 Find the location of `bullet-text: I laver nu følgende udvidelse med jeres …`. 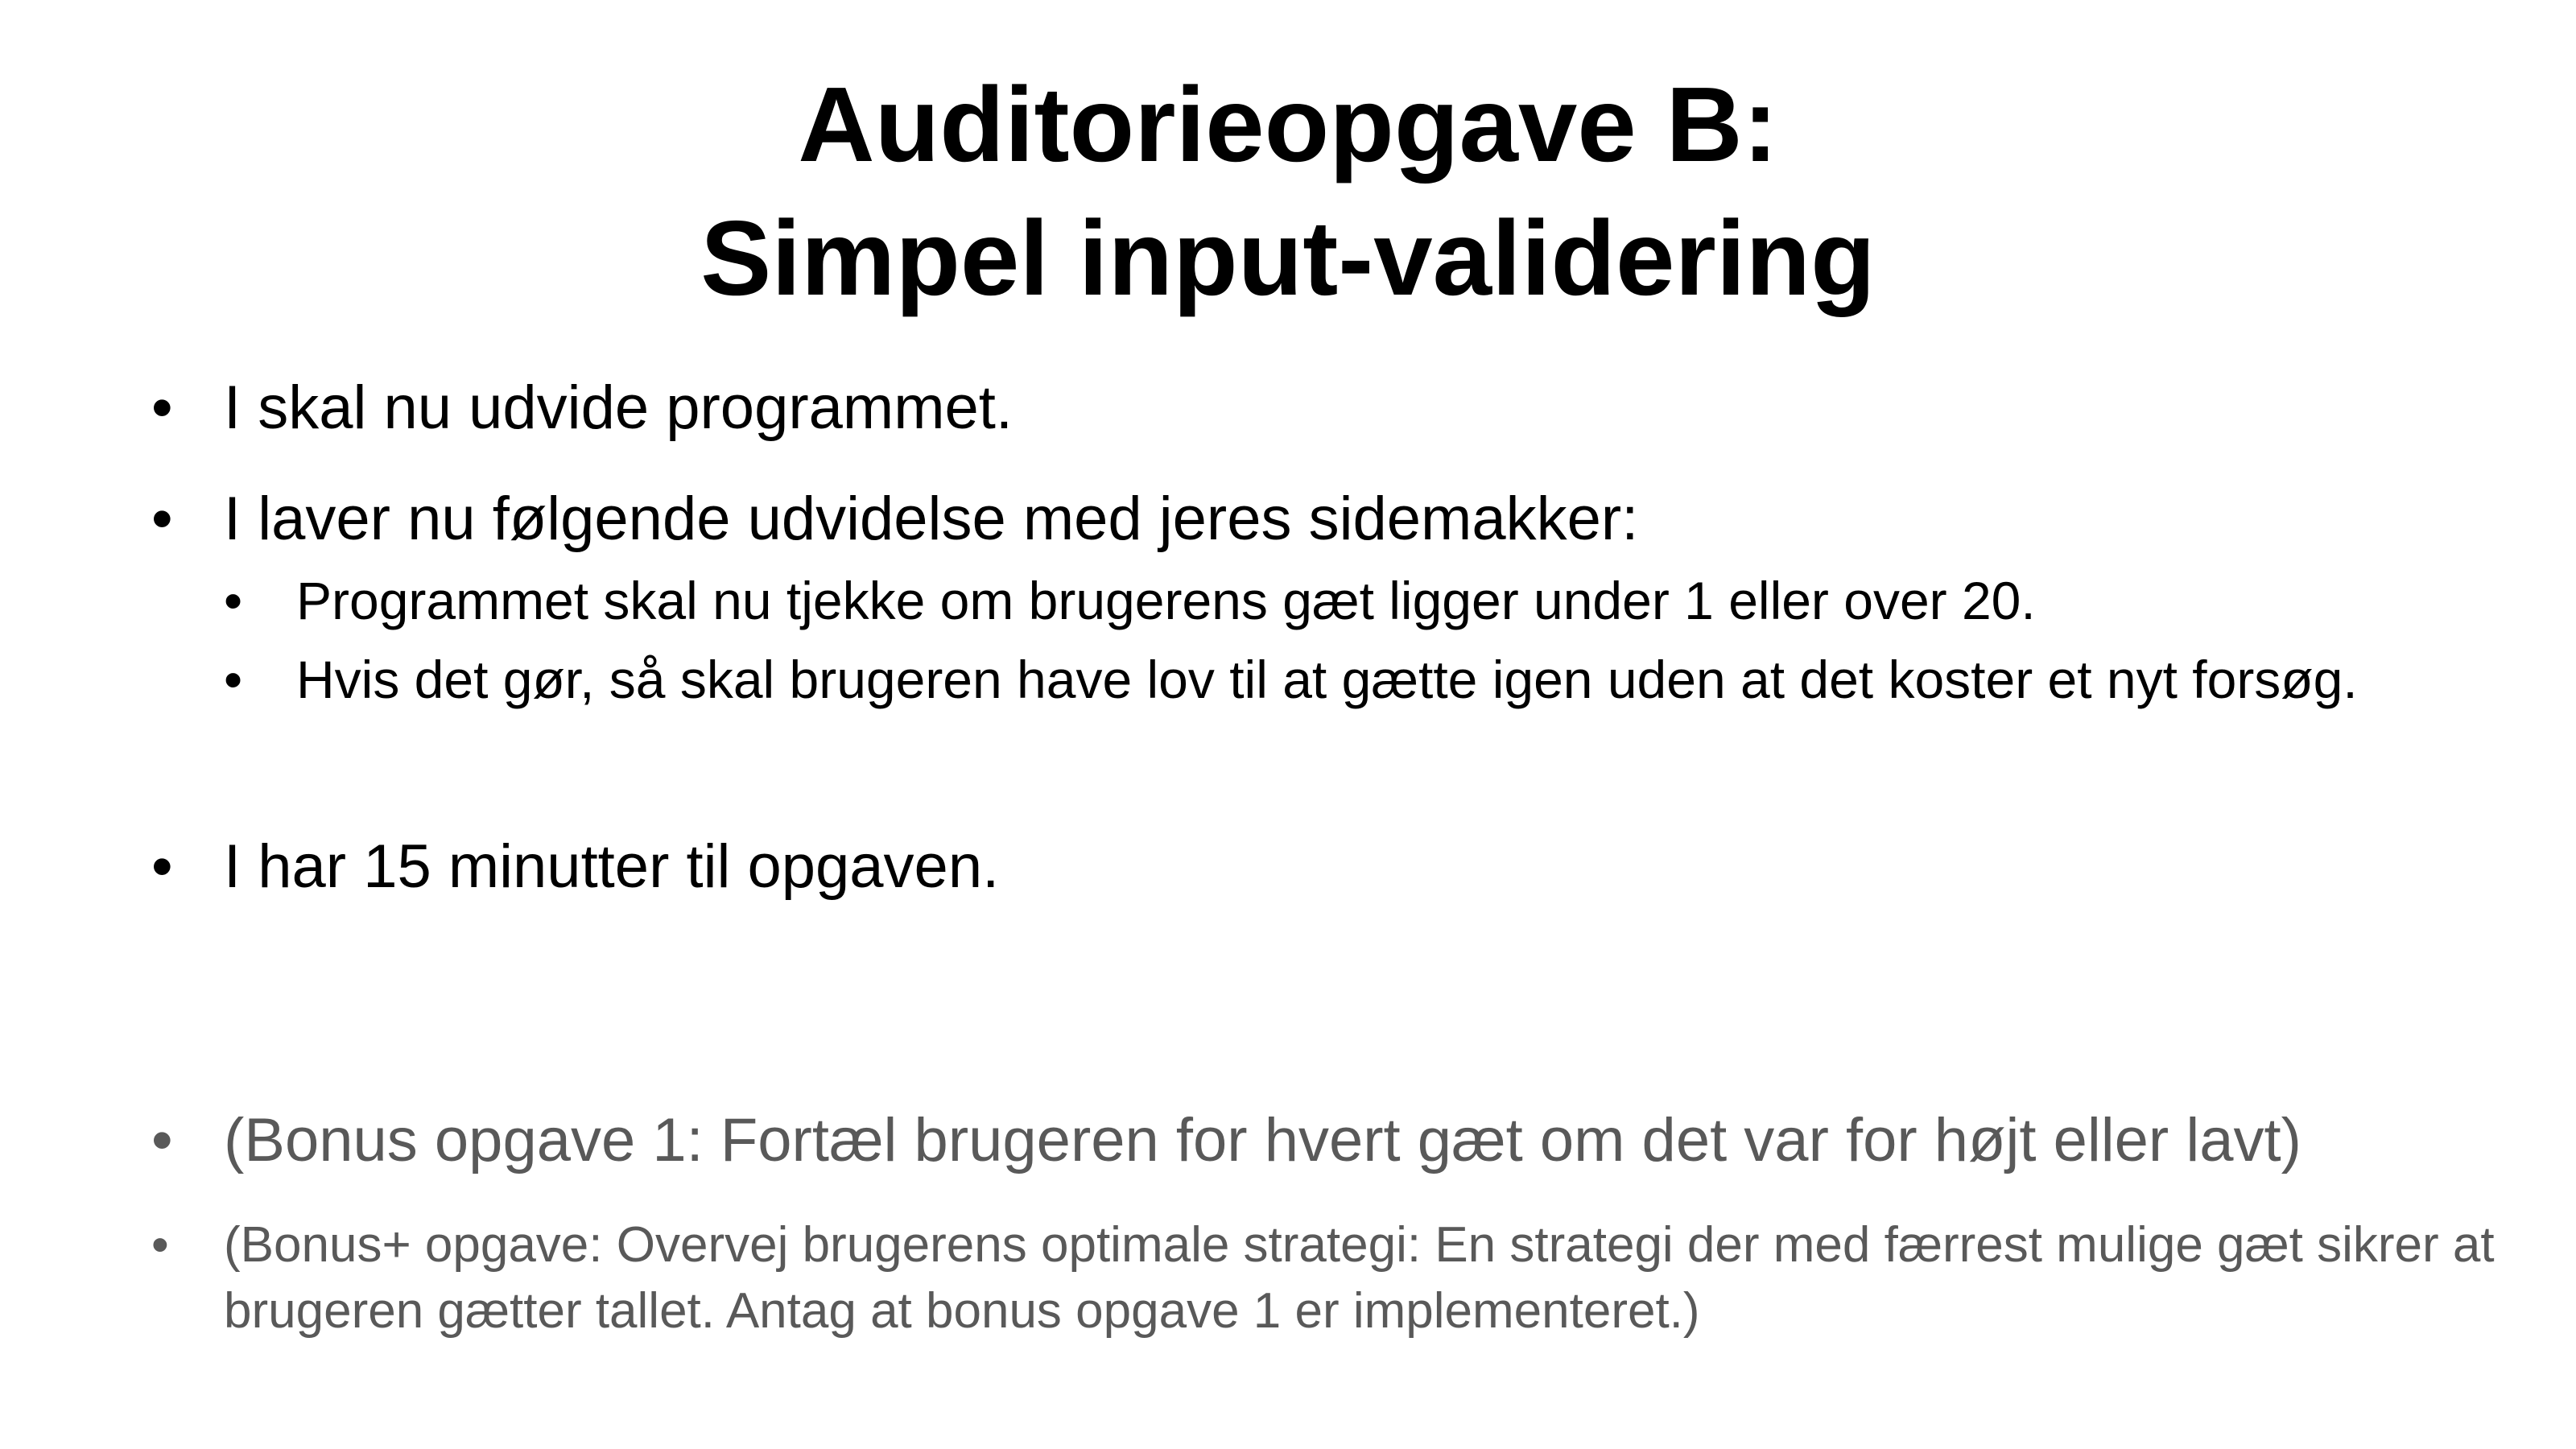

bullet-text: I laver nu følgende udvidelse med jeres … is located at coordinates (931, 519).